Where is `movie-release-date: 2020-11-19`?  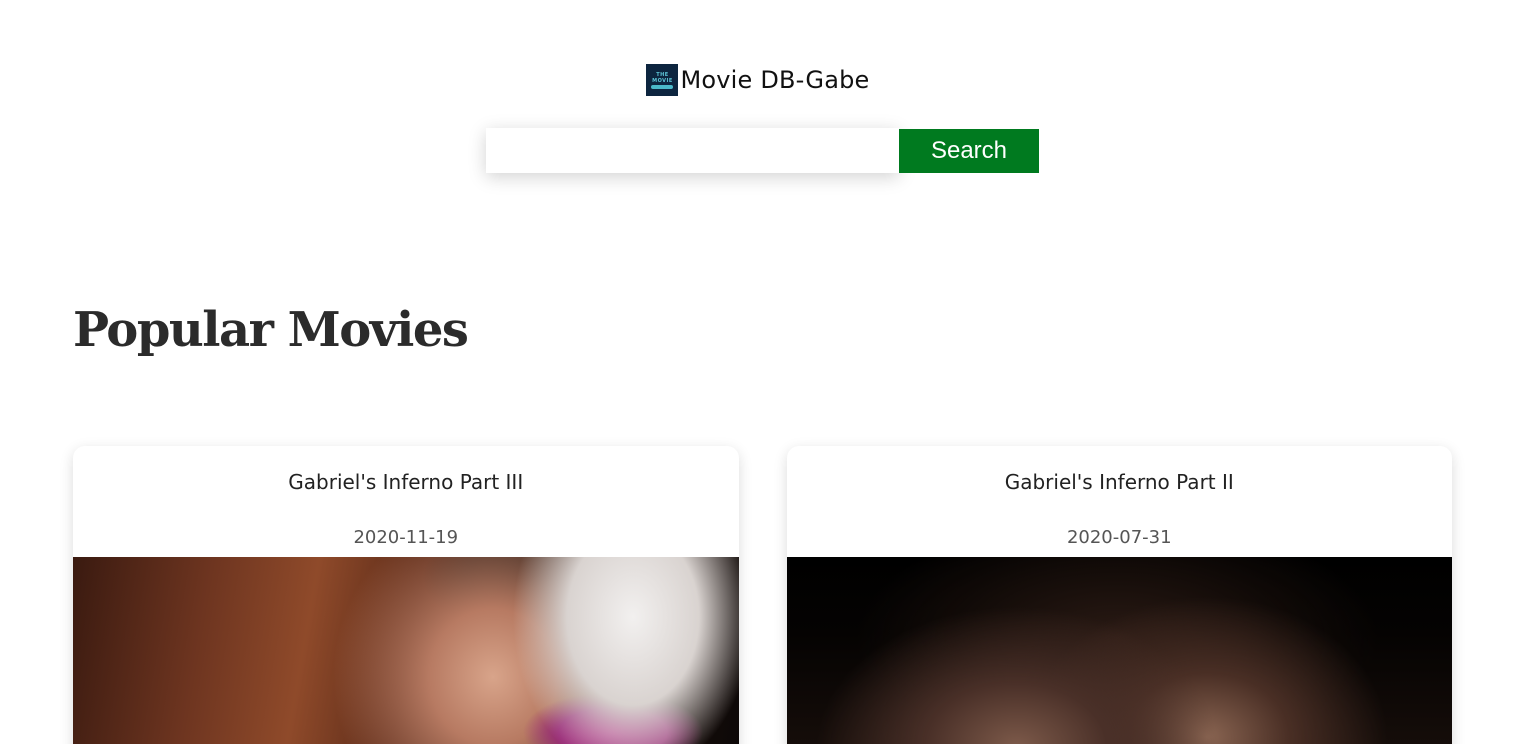
movie-release-date: 2020-11-19 is located at coordinates (406, 537).